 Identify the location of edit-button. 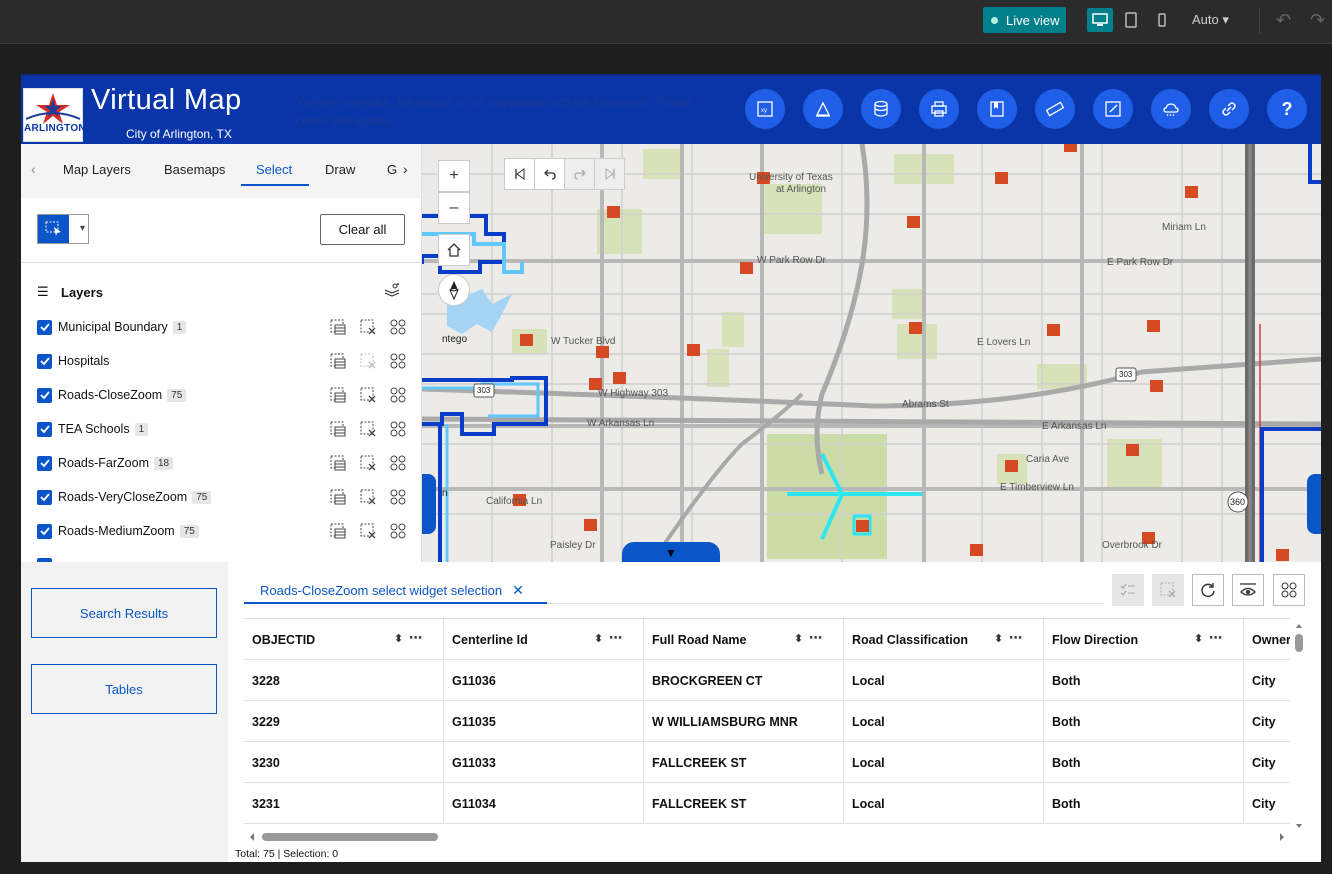
(1113, 109).